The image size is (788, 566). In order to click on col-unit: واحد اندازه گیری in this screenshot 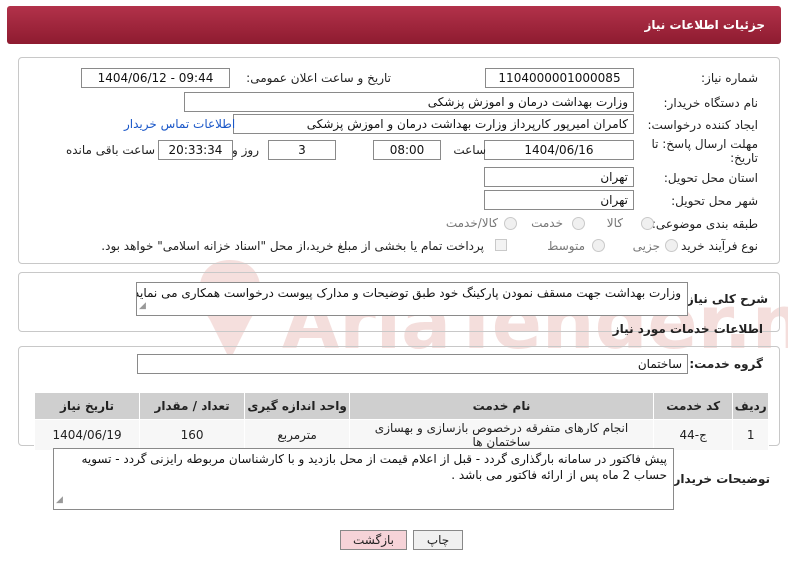, I will do `click(297, 406)`.